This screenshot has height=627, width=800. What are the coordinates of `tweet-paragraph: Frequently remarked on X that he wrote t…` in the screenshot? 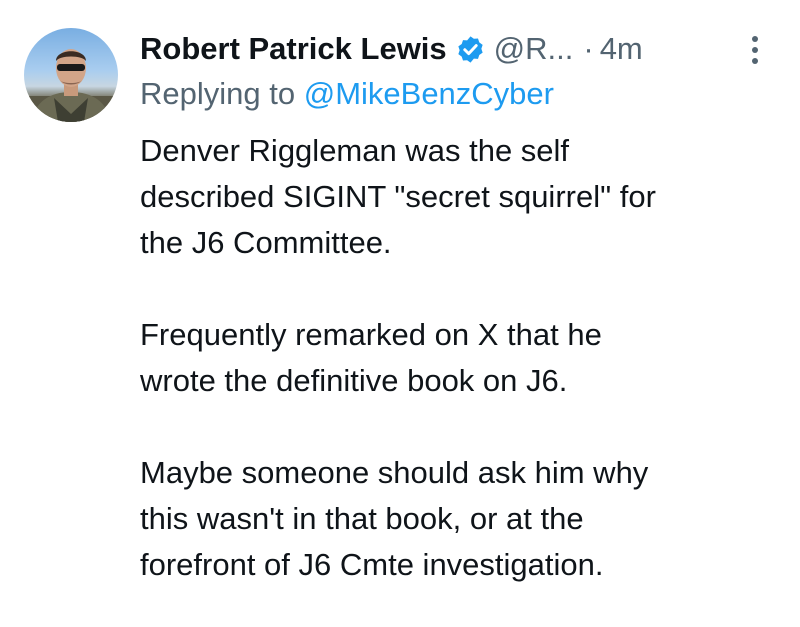 It's located at (460, 358).